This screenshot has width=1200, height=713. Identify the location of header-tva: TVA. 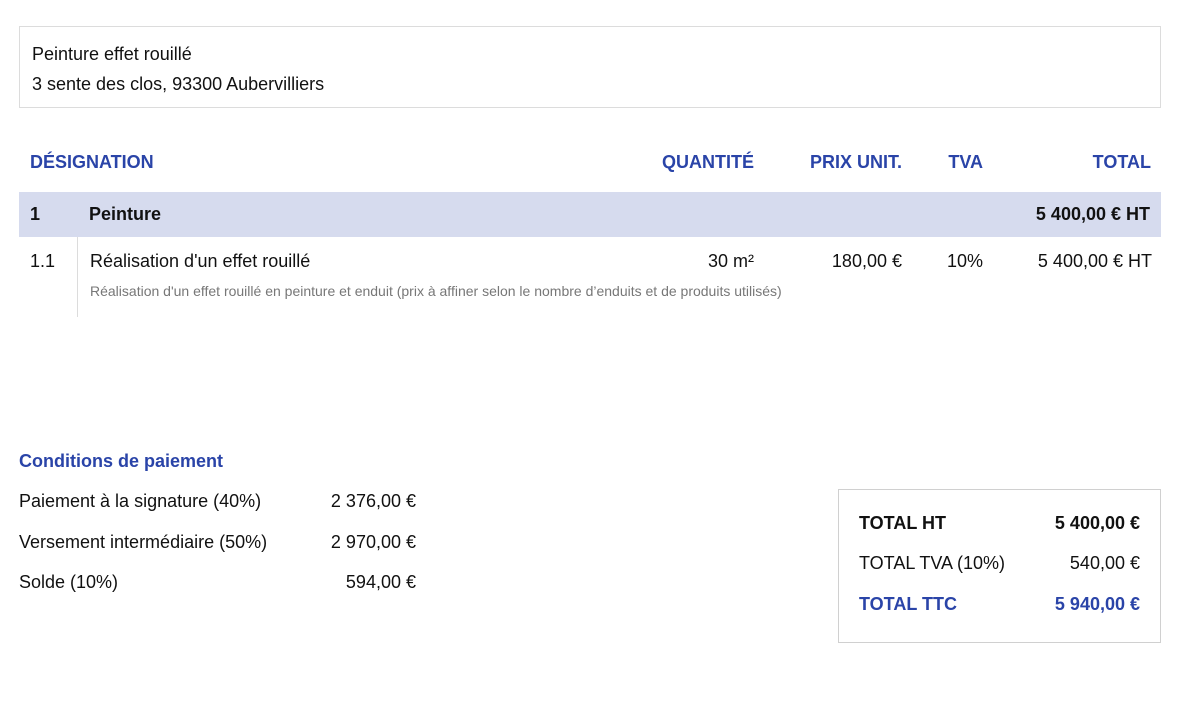
(965, 162).